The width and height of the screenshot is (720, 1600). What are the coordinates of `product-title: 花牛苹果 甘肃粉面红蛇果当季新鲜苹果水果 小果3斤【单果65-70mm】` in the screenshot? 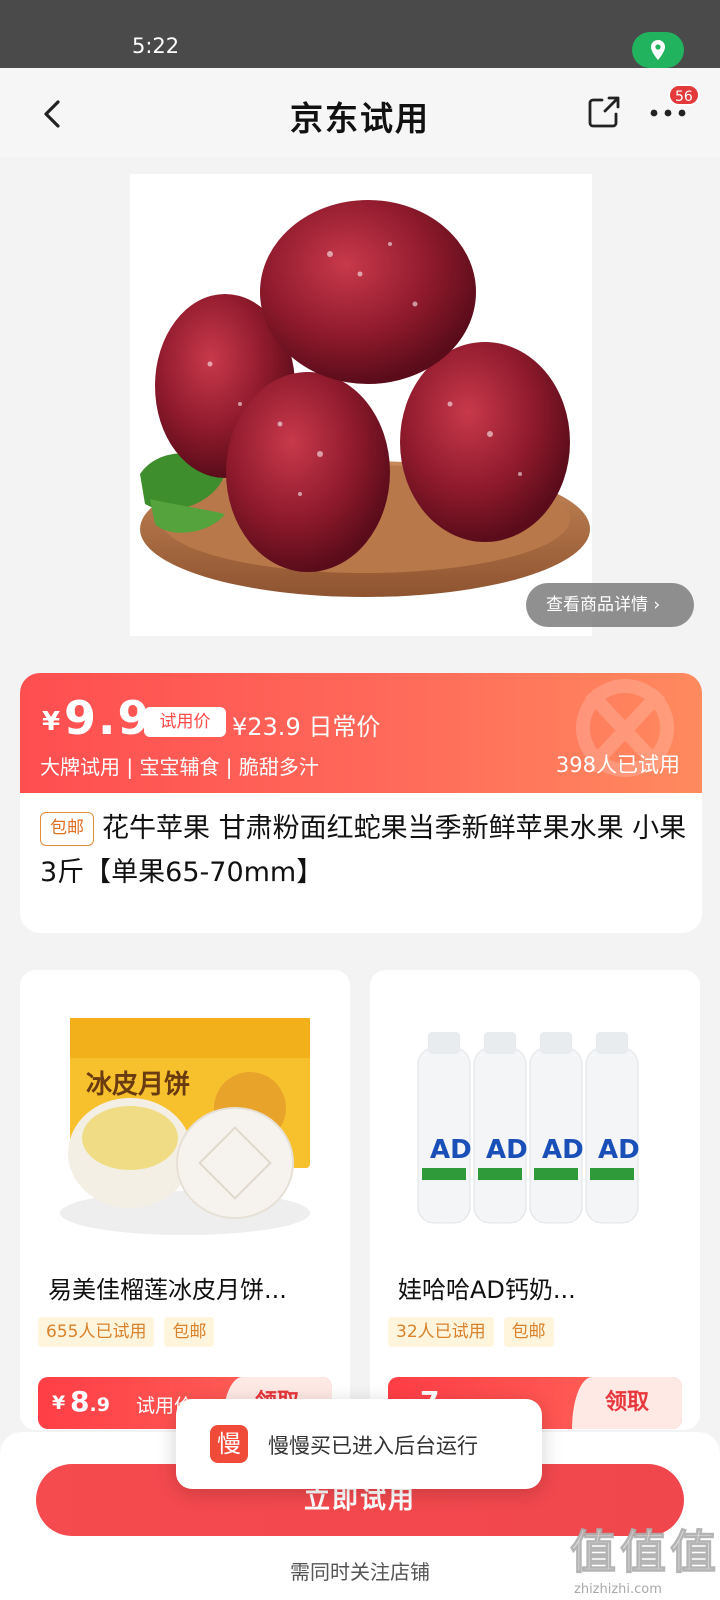 It's located at (363, 850).